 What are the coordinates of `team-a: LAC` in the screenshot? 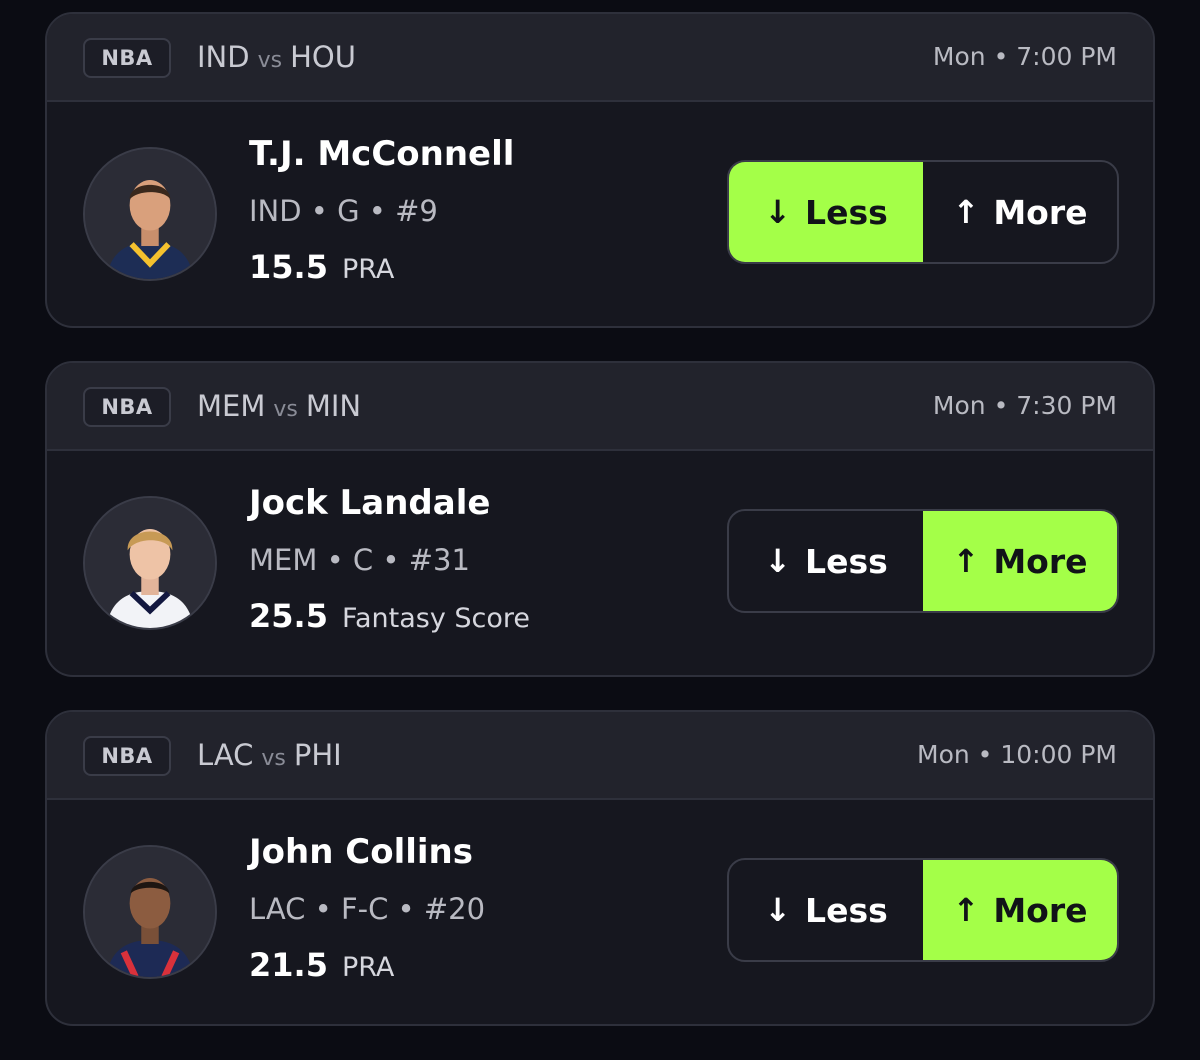 It's located at (225, 755).